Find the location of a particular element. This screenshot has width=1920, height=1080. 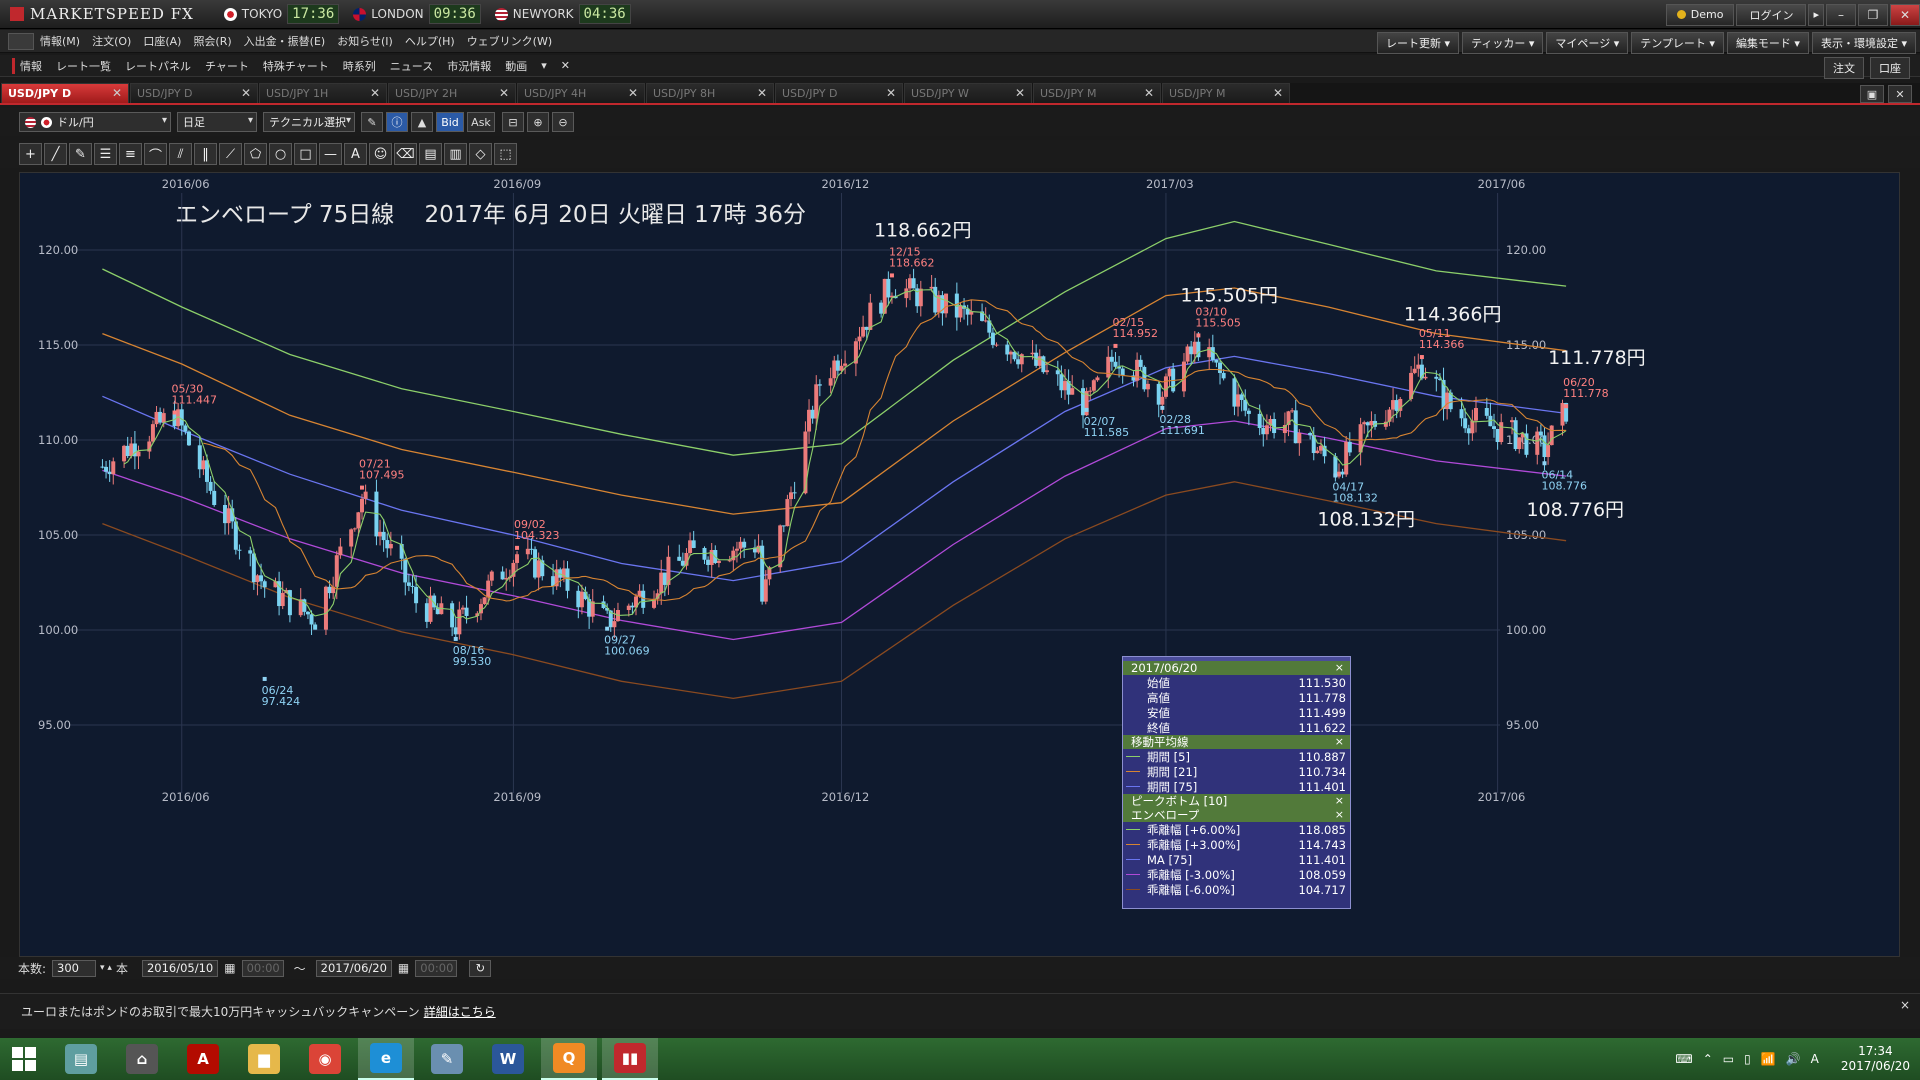

taskbar-app-word: W is located at coordinates (508, 1059).